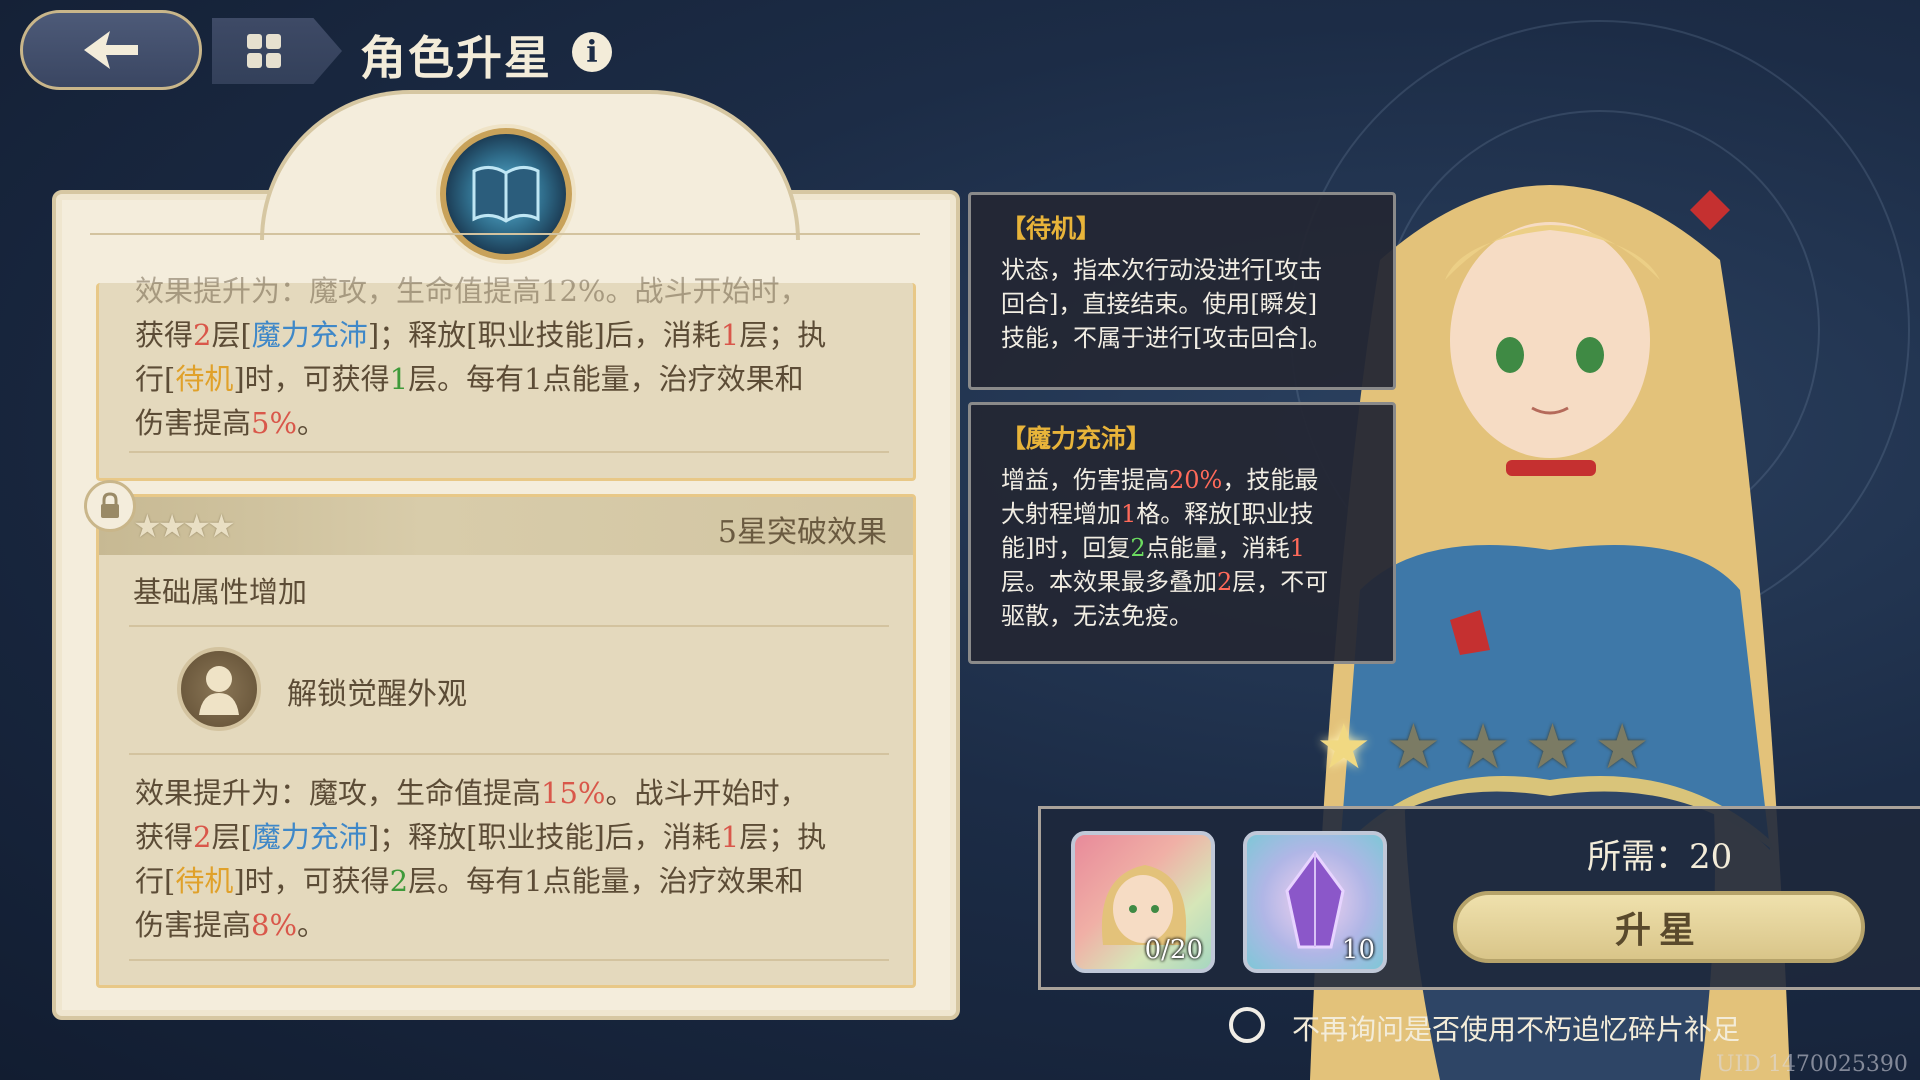 This screenshot has height=1080, width=1920. I want to click on radio-icon, so click(1247, 1025).